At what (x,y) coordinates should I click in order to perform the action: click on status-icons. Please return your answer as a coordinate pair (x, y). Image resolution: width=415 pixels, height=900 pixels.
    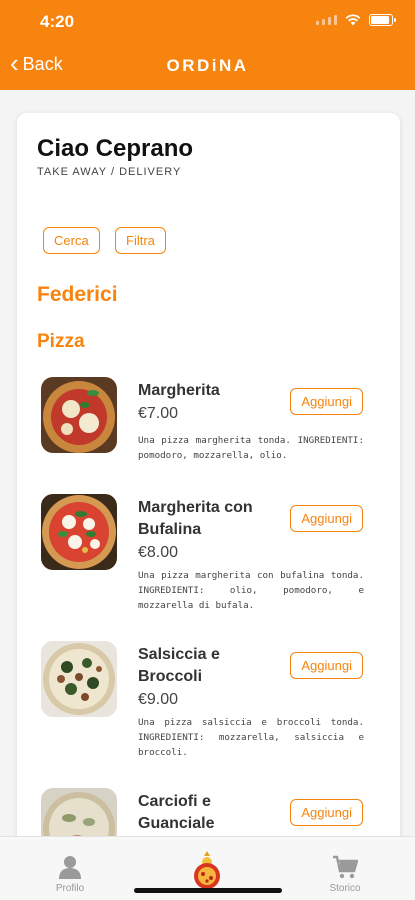
    Looking at the image, I should click on (356, 20).